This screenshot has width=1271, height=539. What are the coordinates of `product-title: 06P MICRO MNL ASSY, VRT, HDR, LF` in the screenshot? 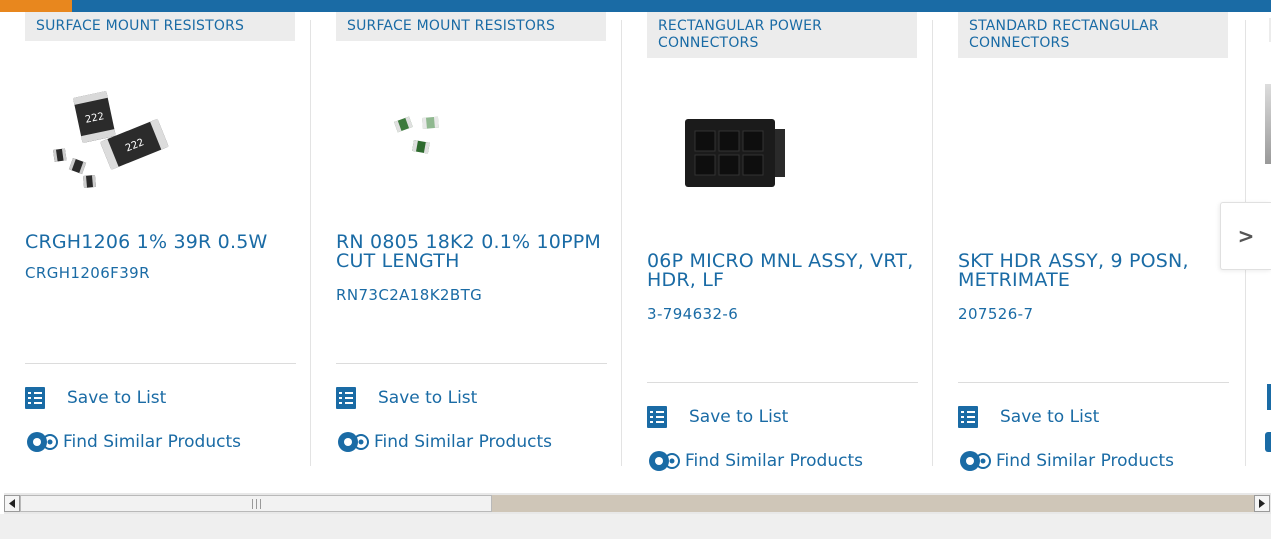 It's located at (787, 271).